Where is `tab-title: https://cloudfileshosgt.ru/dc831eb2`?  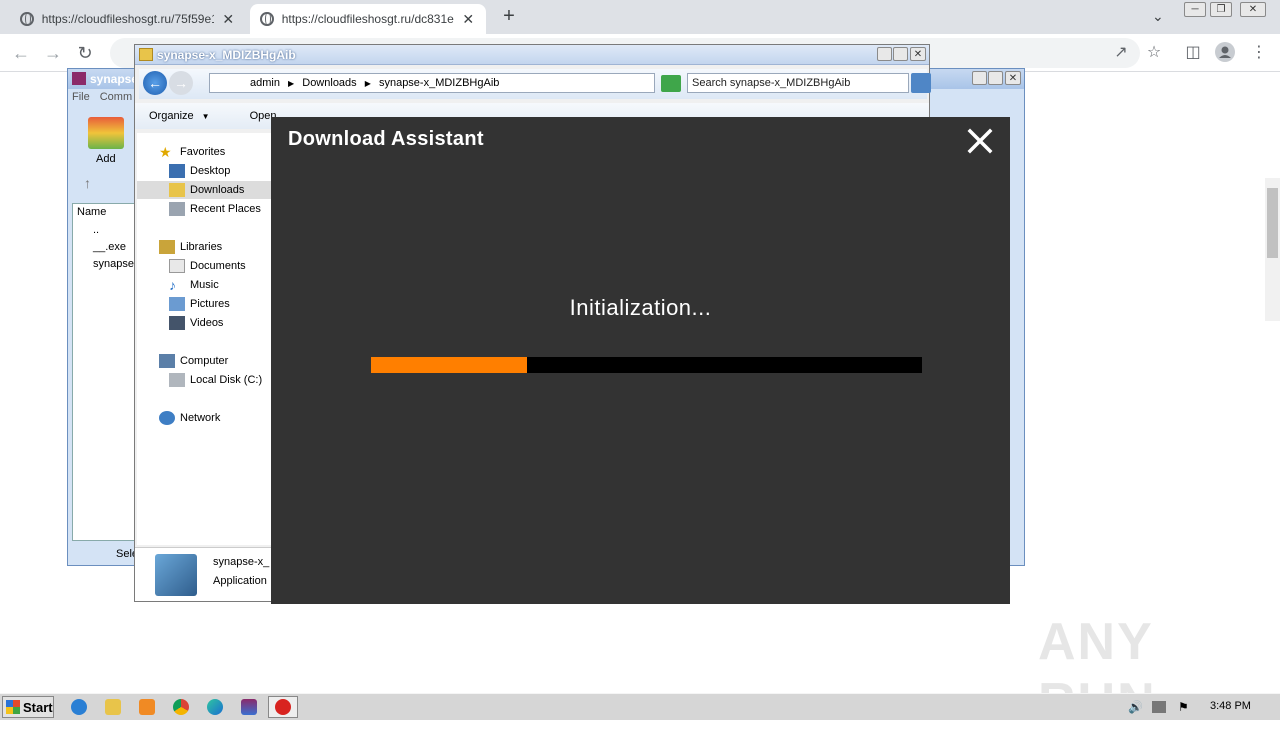 tab-title: https://cloudfileshosgt.ru/dc831eb2 is located at coordinates (368, 19).